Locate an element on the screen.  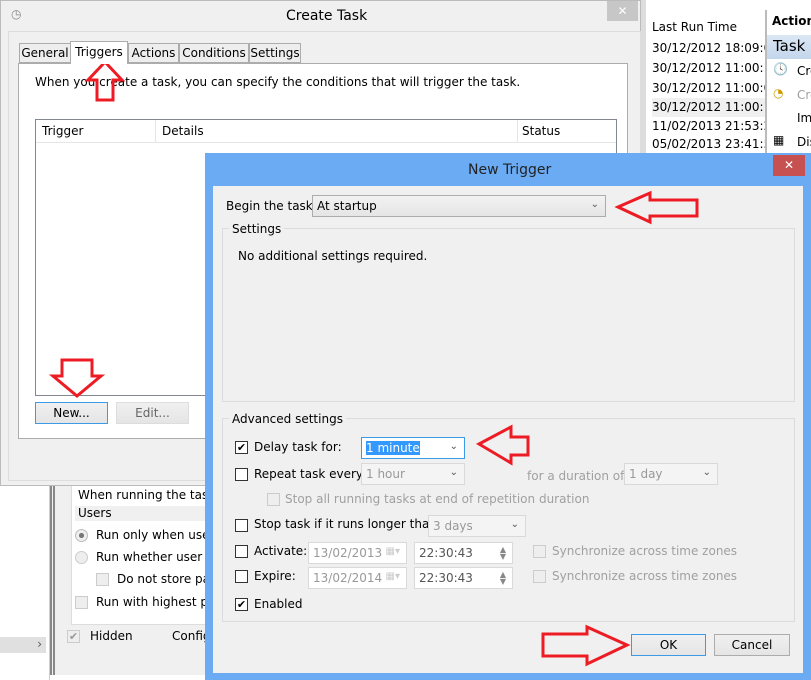
right-arrow-icon is located at coordinates (586, 645).